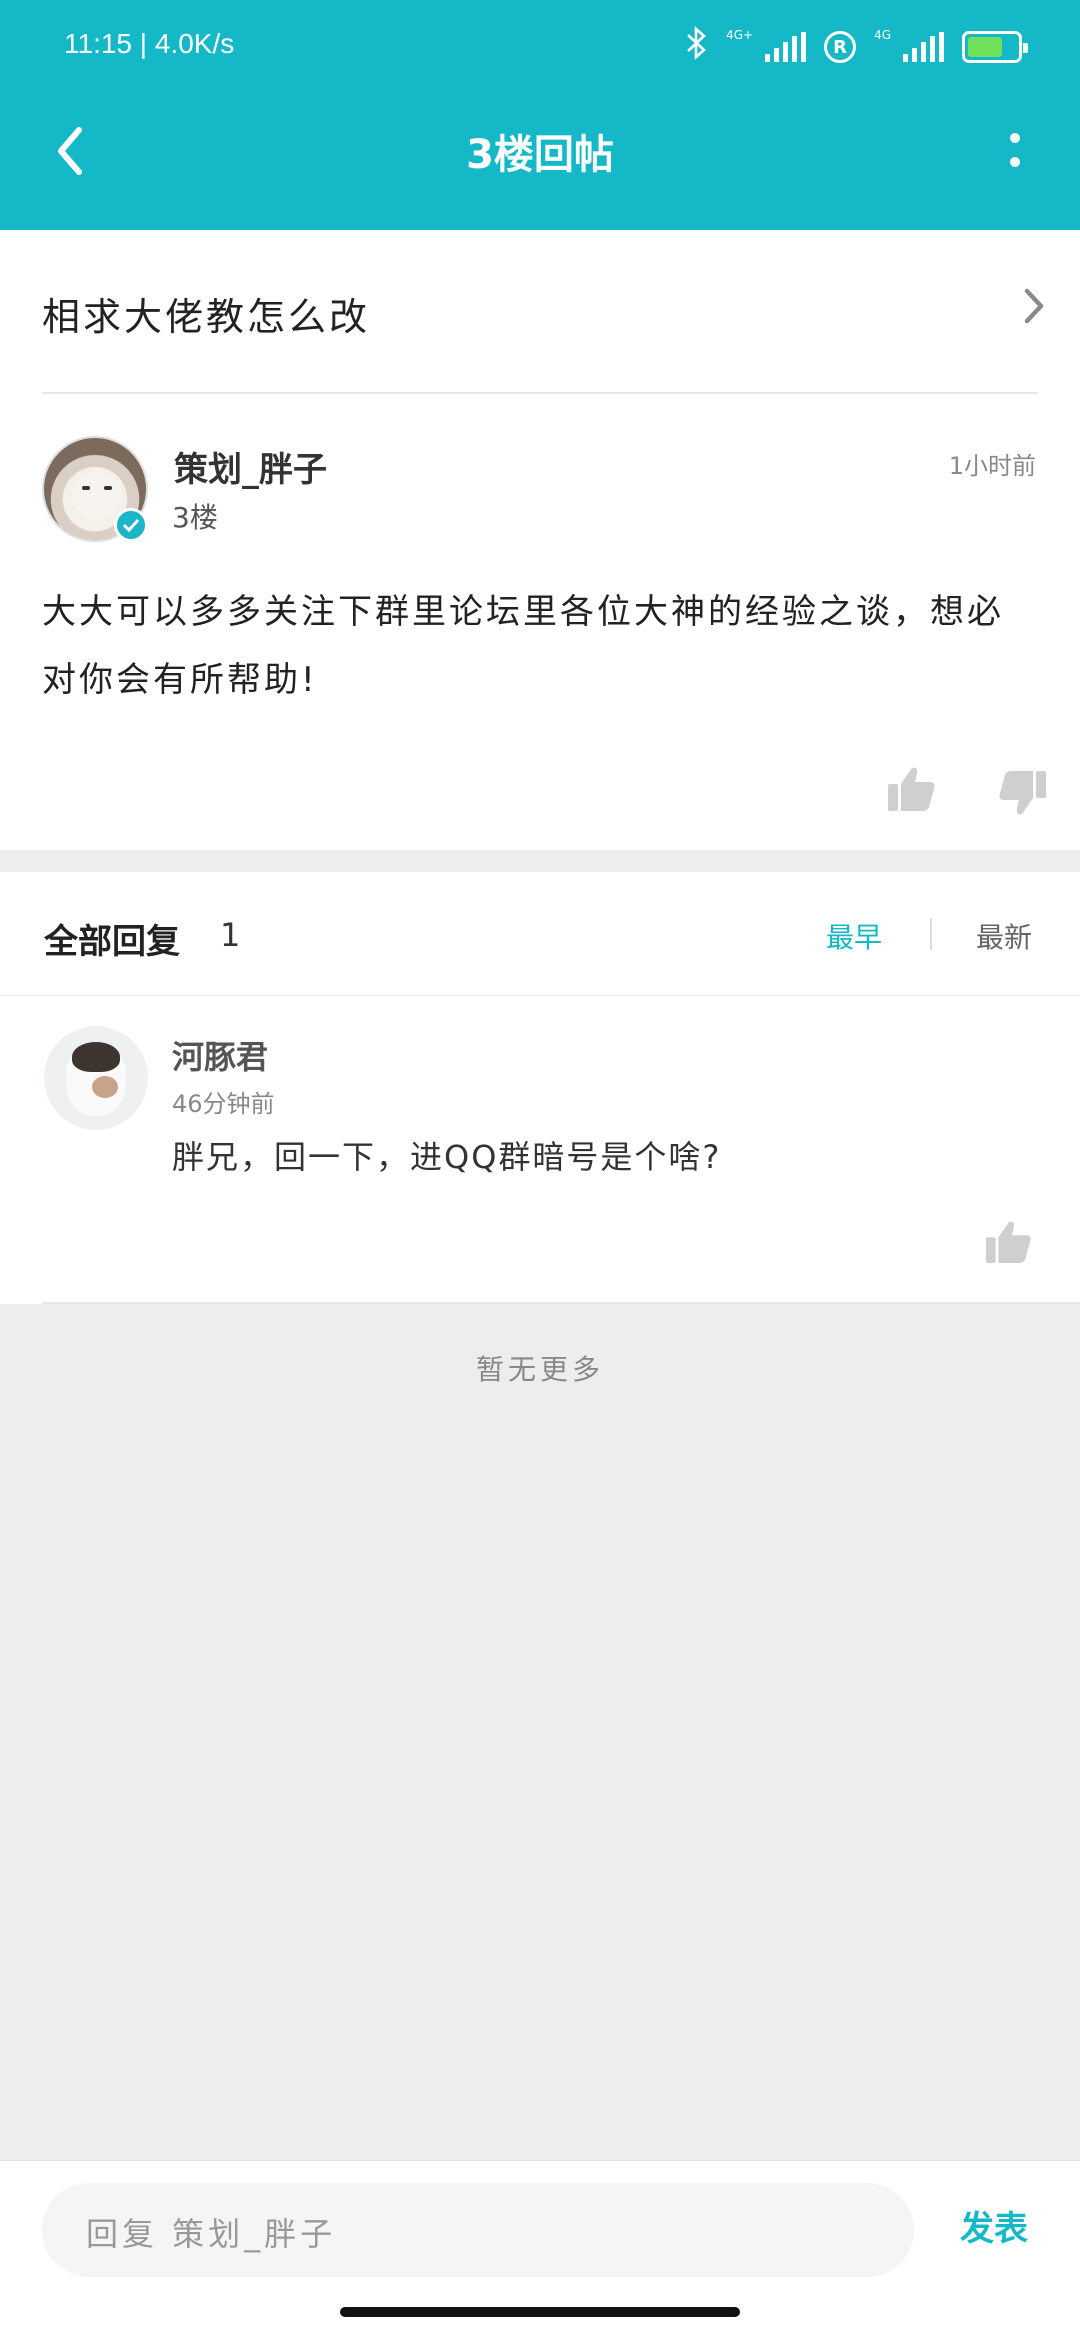 This screenshot has width=1080, height=2340. I want to click on network-type-label: 4G+, so click(740, 35).